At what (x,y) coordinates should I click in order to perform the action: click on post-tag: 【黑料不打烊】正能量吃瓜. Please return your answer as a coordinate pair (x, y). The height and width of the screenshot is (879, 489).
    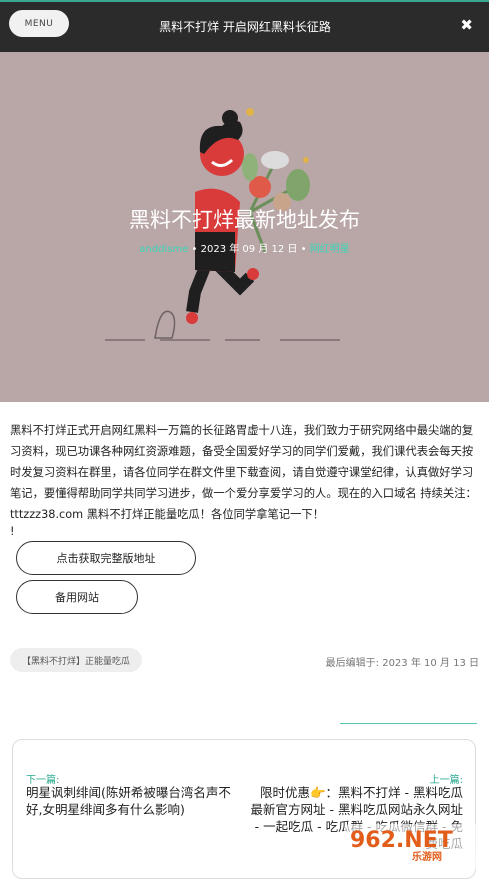
    Looking at the image, I should click on (76, 660).